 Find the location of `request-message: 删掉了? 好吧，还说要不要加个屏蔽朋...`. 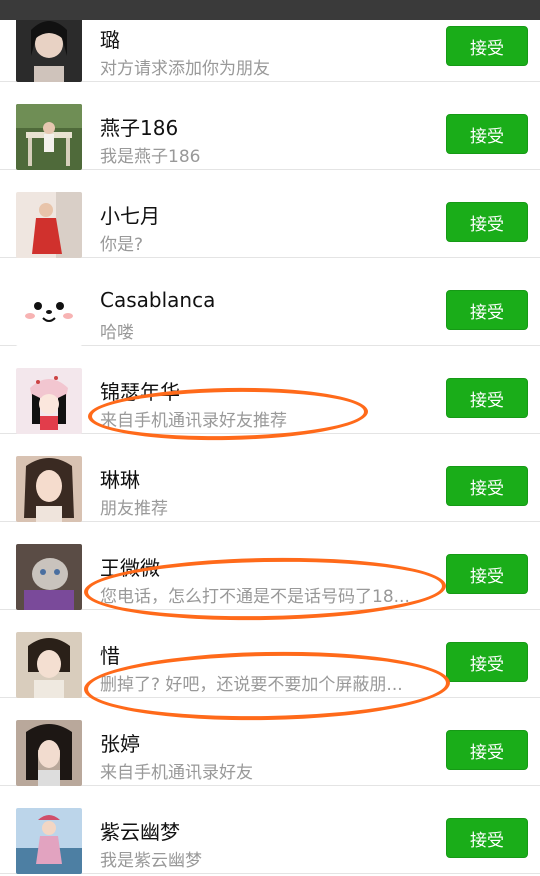

request-message: 删掉了? 好吧，还说要不要加个屏蔽朋... is located at coordinates (251, 685).